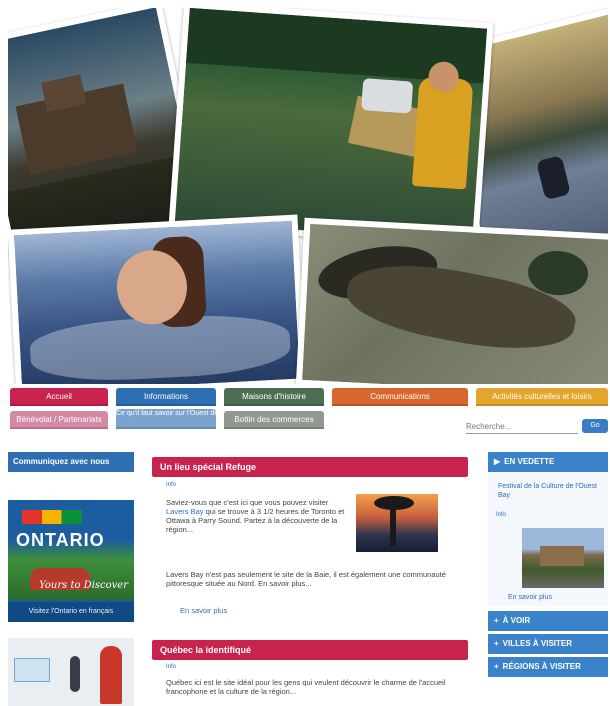 The height and width of the screenshot is (706, 610). What do you see at coordinates (501, 515) in the screenshot?
I see `featured-tag: Info` at bounding box center [501, 515].